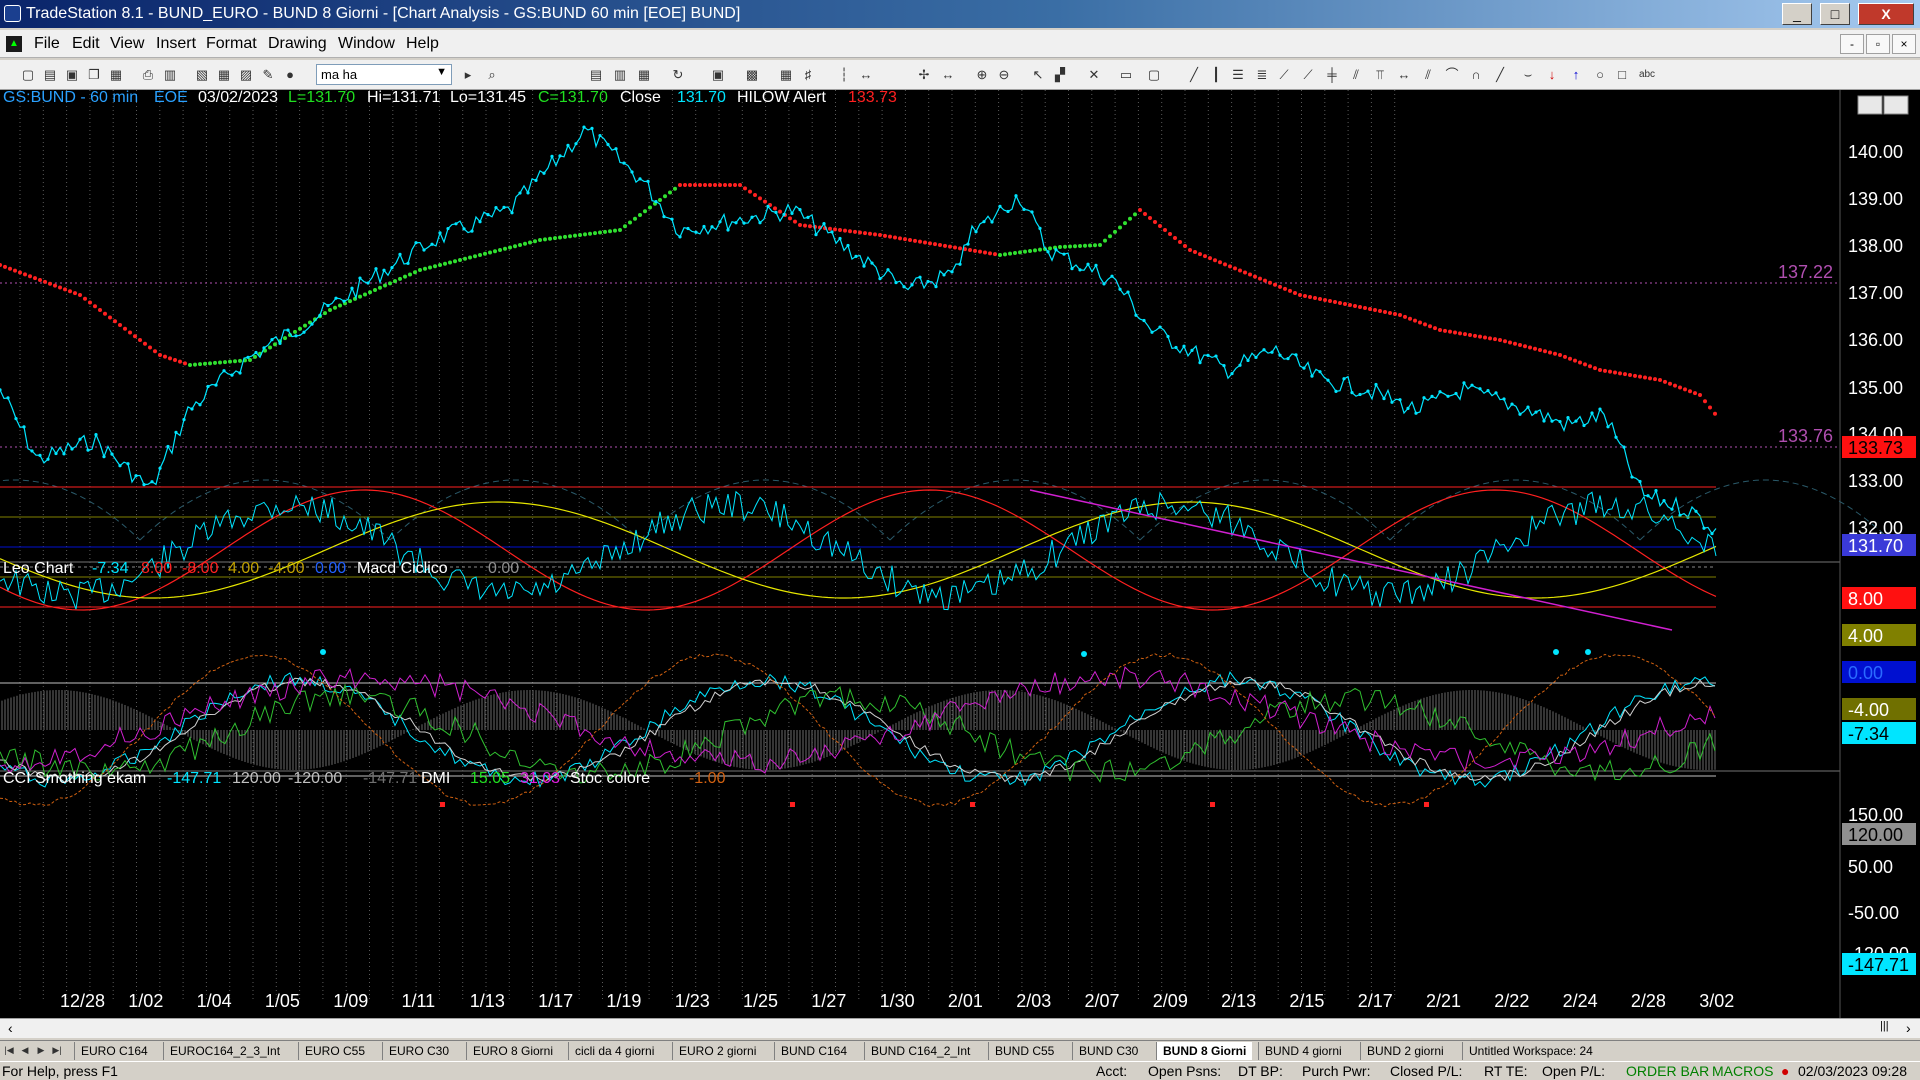  What do you see at coordinates (72, 75) in the screenshot?
I see `save-icon: ▣` at bounding box center [72, 75].